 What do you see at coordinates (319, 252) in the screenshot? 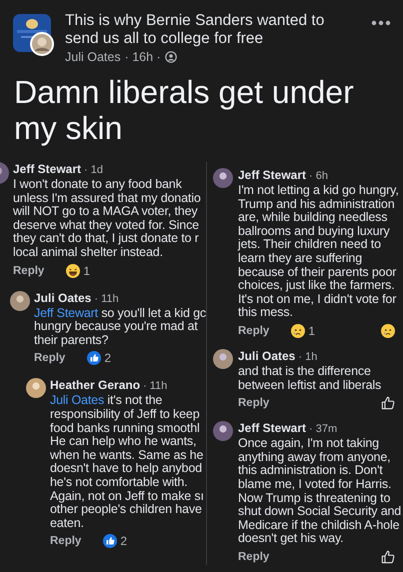
I see `comment-text: I'm not letting a kid go hungry, Trump and his administration are, while building needless ballrooms and buying luxury jets. Their children need to learn they are suffering because of their parents poor choices, just like the farmers. It's not on me, I didn't vote for this mess.` at bounding box center [319, 252].